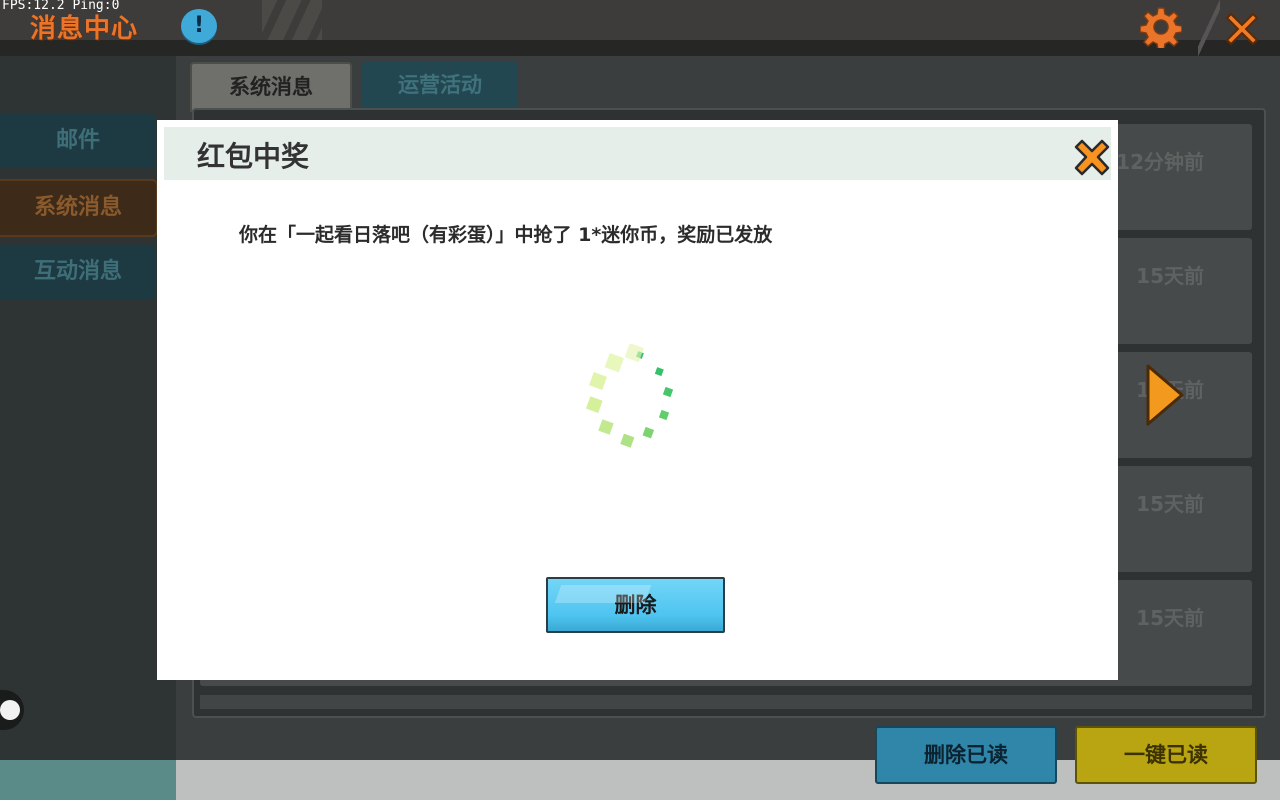  I want to click on gear-icon, so click(1161, 27).